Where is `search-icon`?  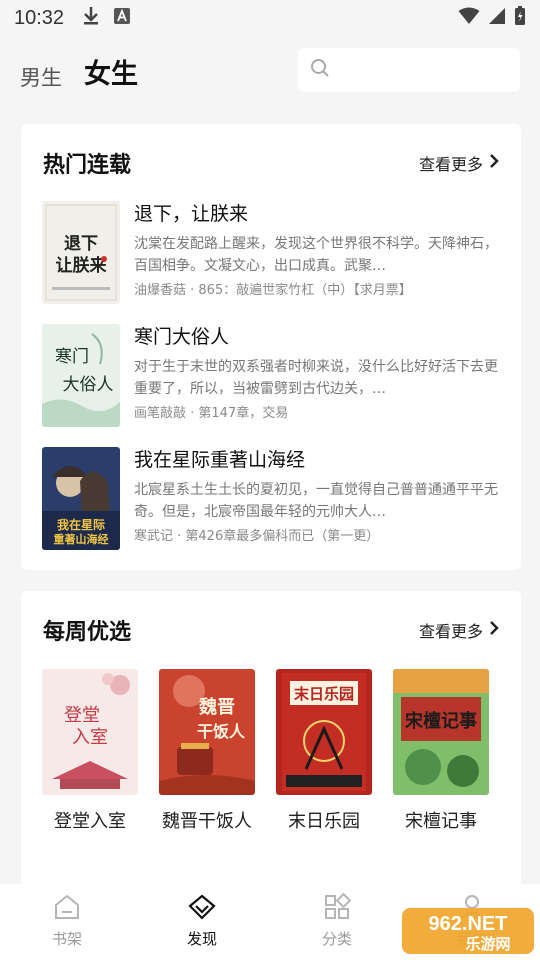 search-icon is located at coordinates (320, 70).